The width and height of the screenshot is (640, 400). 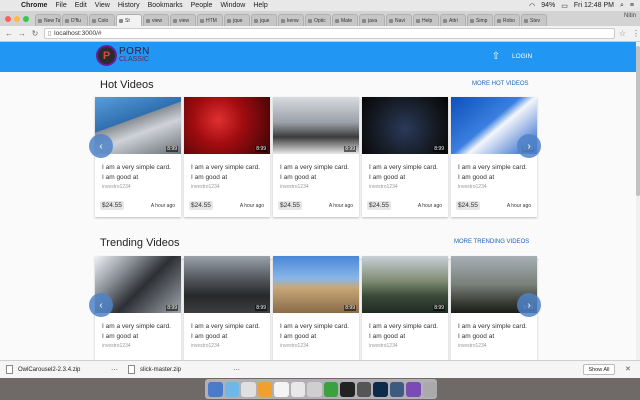 What do you see at coordinates (215, 389) in the screenshot?
I see `finder-icon` at bounding box center [215, 389].